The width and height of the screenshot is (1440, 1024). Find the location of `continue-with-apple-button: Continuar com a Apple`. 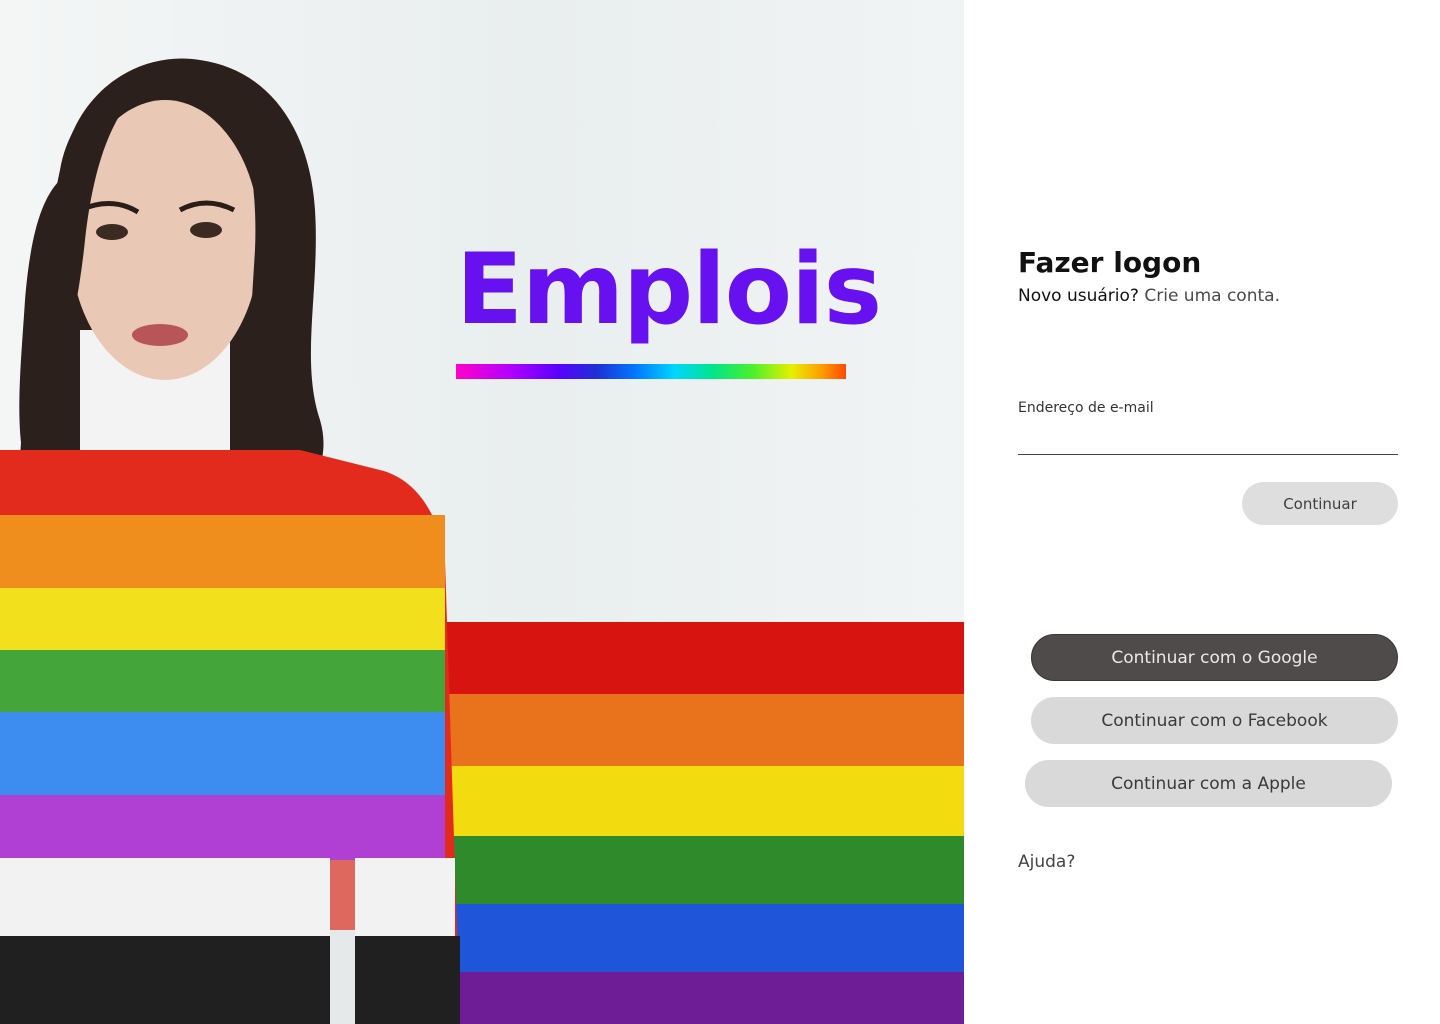

continue-with-apple-button: Continuar com a Apple is located at coordinates (1208, 783).